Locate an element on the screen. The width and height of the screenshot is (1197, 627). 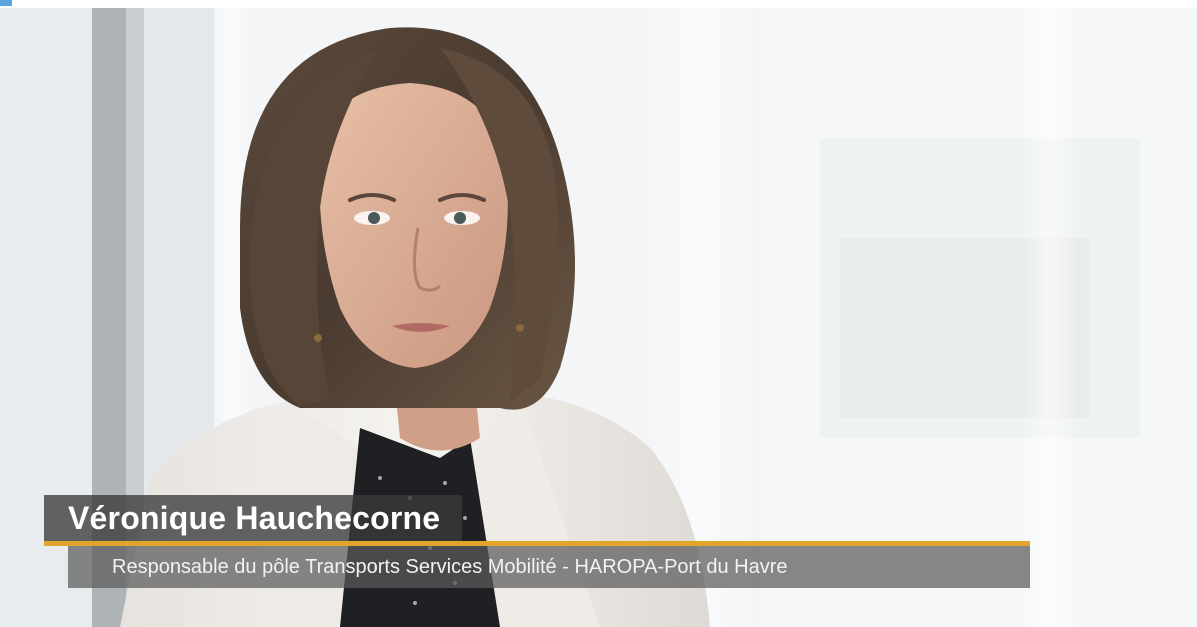
top-link-mark is located at coordinates (6, 3).